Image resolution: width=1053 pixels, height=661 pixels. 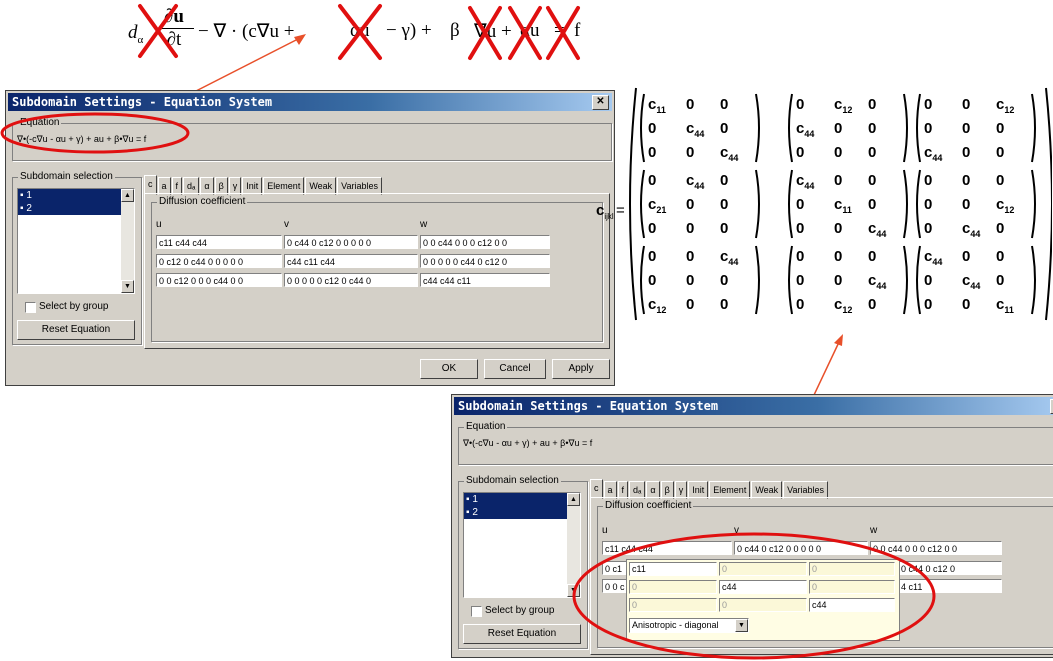 What do you see at coordinates (657, 205) in the screenshot?
I see `matrix-entry: c21` at bounding box center [657, 205].